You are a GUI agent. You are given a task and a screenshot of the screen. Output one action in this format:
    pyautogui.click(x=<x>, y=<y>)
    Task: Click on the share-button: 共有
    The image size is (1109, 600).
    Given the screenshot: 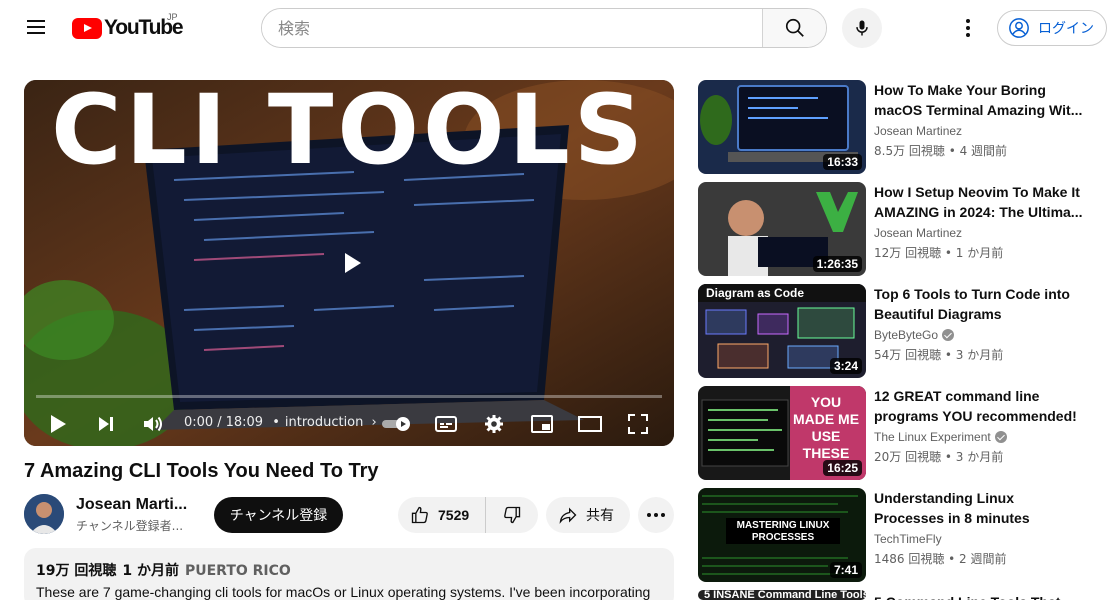 What is the action you would take?
    pyautogui.click(x=588, y=515)
    